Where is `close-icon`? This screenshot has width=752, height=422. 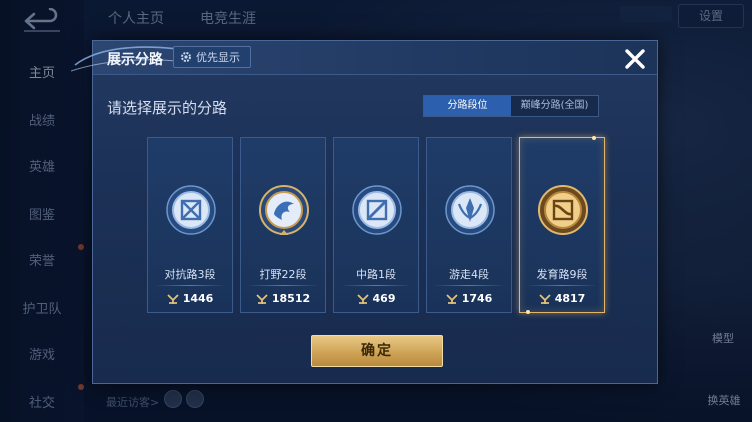 close-icon is located at coordinates (635, 59).